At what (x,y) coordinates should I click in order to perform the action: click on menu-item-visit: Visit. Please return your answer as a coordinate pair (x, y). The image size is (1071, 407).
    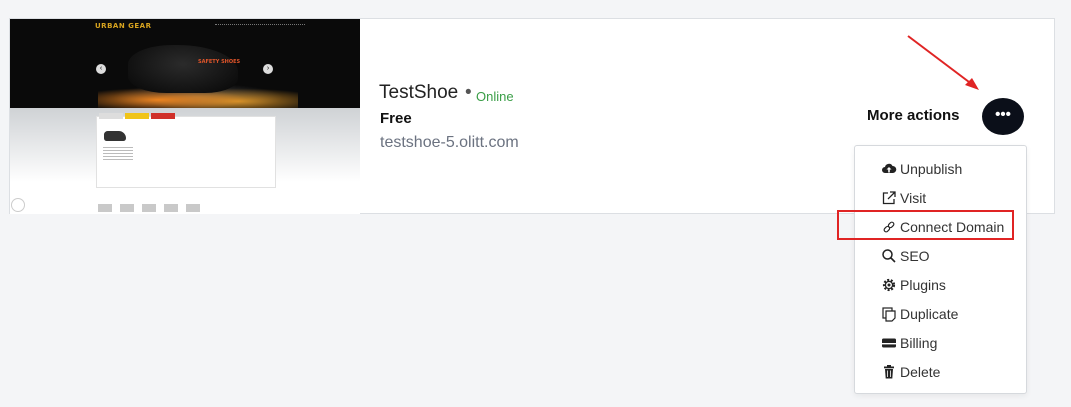
    Looking at the image, I should click on (903, 198).